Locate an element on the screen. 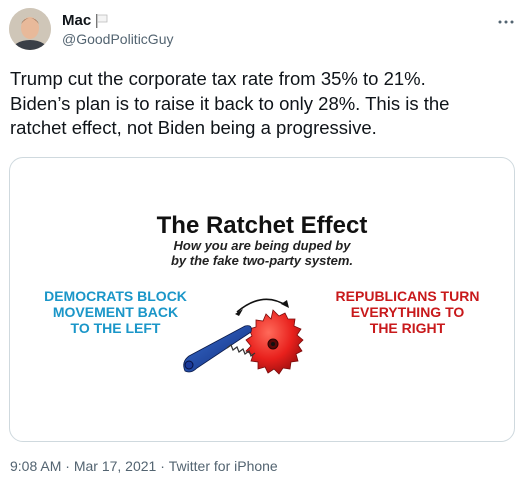 The height and width of the screenshot is (485, 528). avatar-photo-icon is located at coordinates (30, 29).